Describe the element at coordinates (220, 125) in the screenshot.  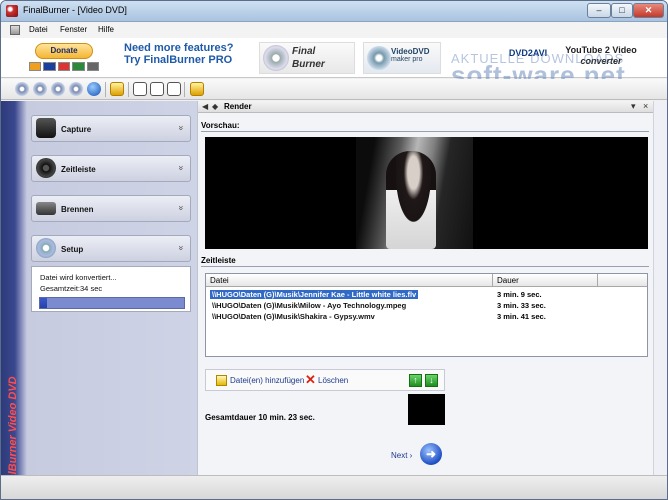
I see `preview-label: Vorschau:` at that location.